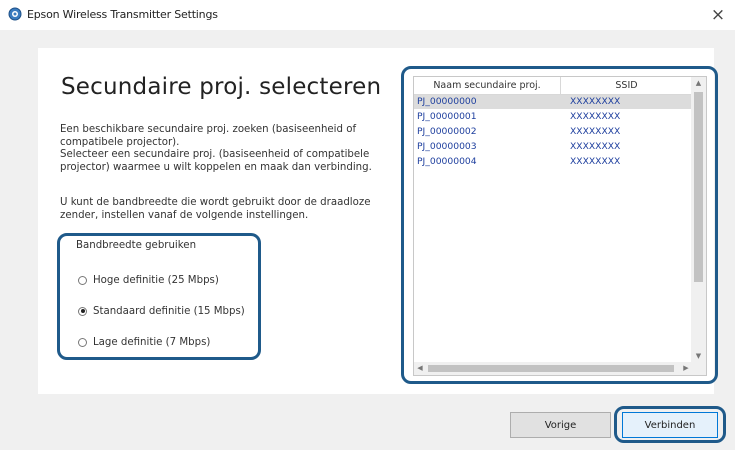 This screenshot has width=735, height=450. I want to click on radio-standard-definition: Standaard definitie (15 Mbps), so click(161, 311).